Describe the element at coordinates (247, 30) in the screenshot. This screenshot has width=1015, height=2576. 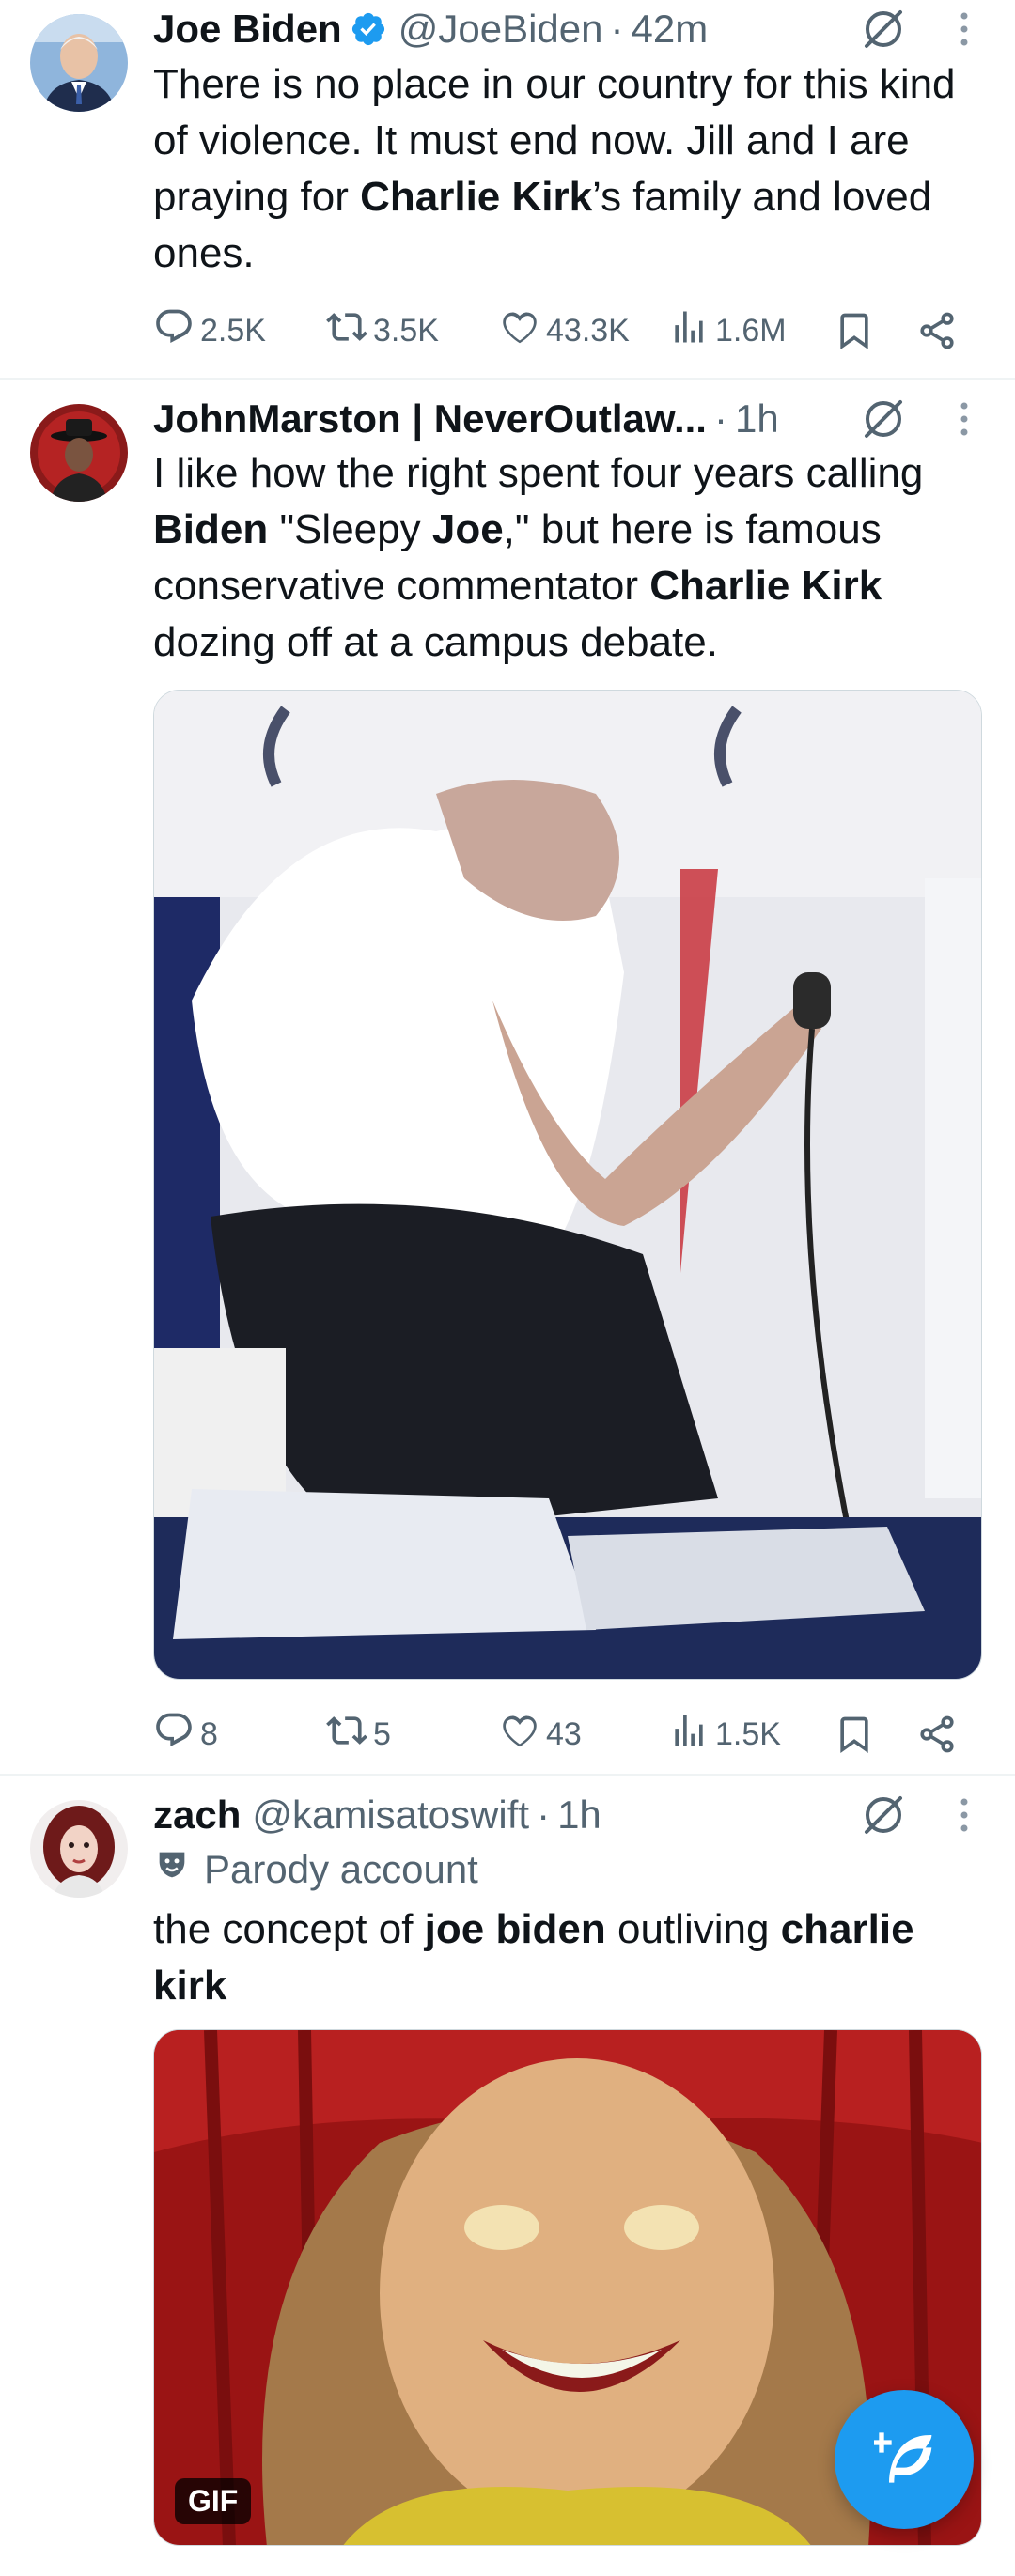
I see `author-name: Joe Biden` at that location.